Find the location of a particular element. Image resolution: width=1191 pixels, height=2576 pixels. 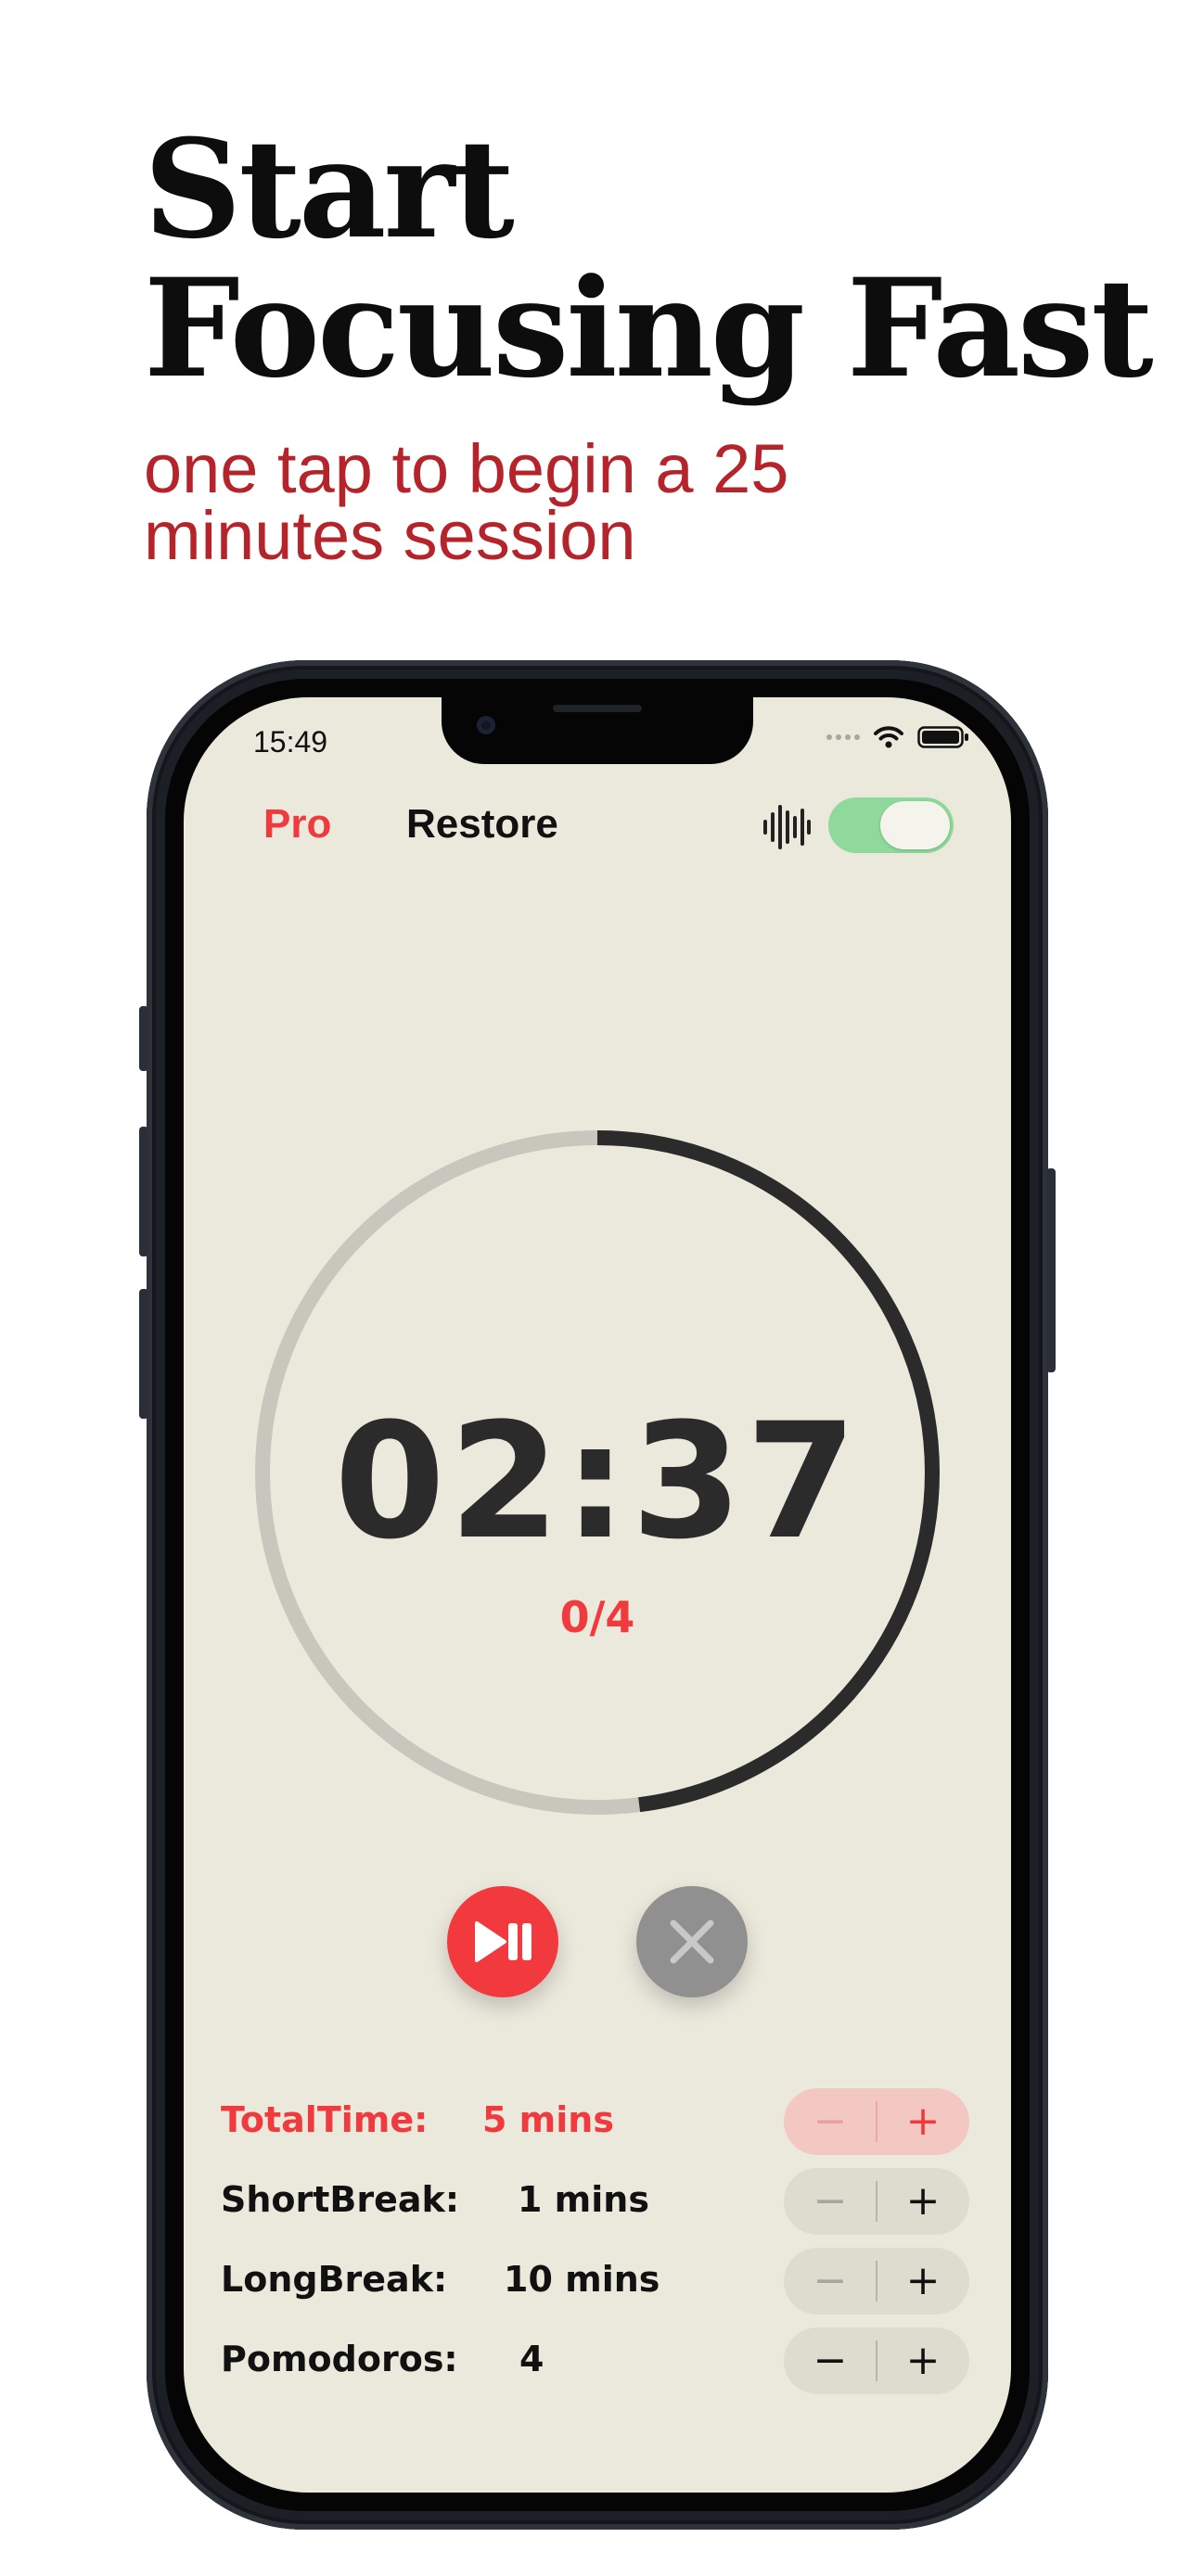

marketing-subline: one tap to begin a 25 minutes session is located at coordinates (466, 502).